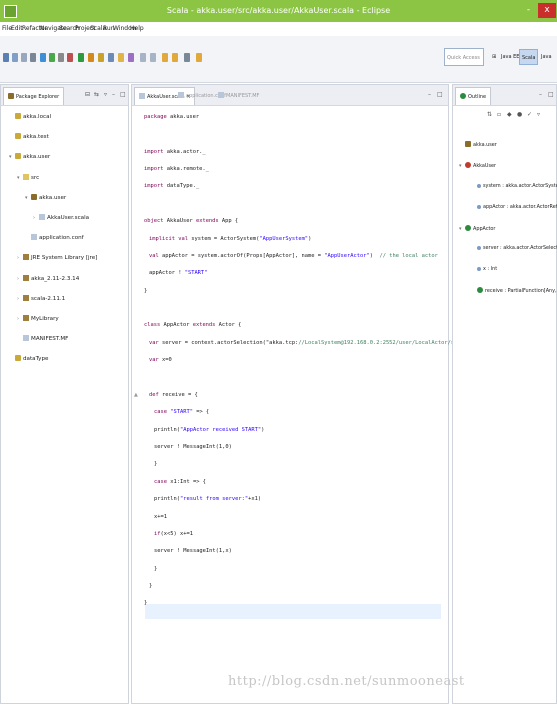 The width and height of the screenshot is (557, 704). I want to click on tab-outline: Outline, so click(473, 96).